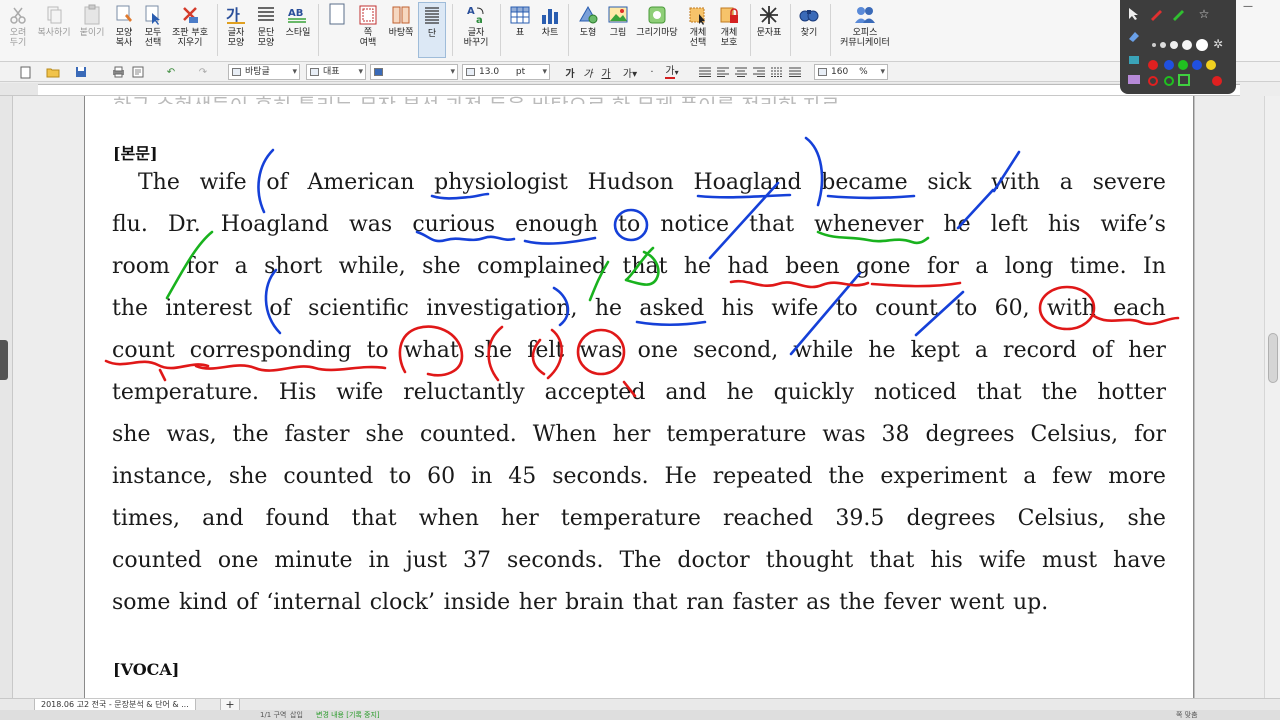 This screenshot has height=720, width=1280. What do you see at coordinates (118, 72) in the screenshot?
I see `print-button` at bounding box center [118, 72].